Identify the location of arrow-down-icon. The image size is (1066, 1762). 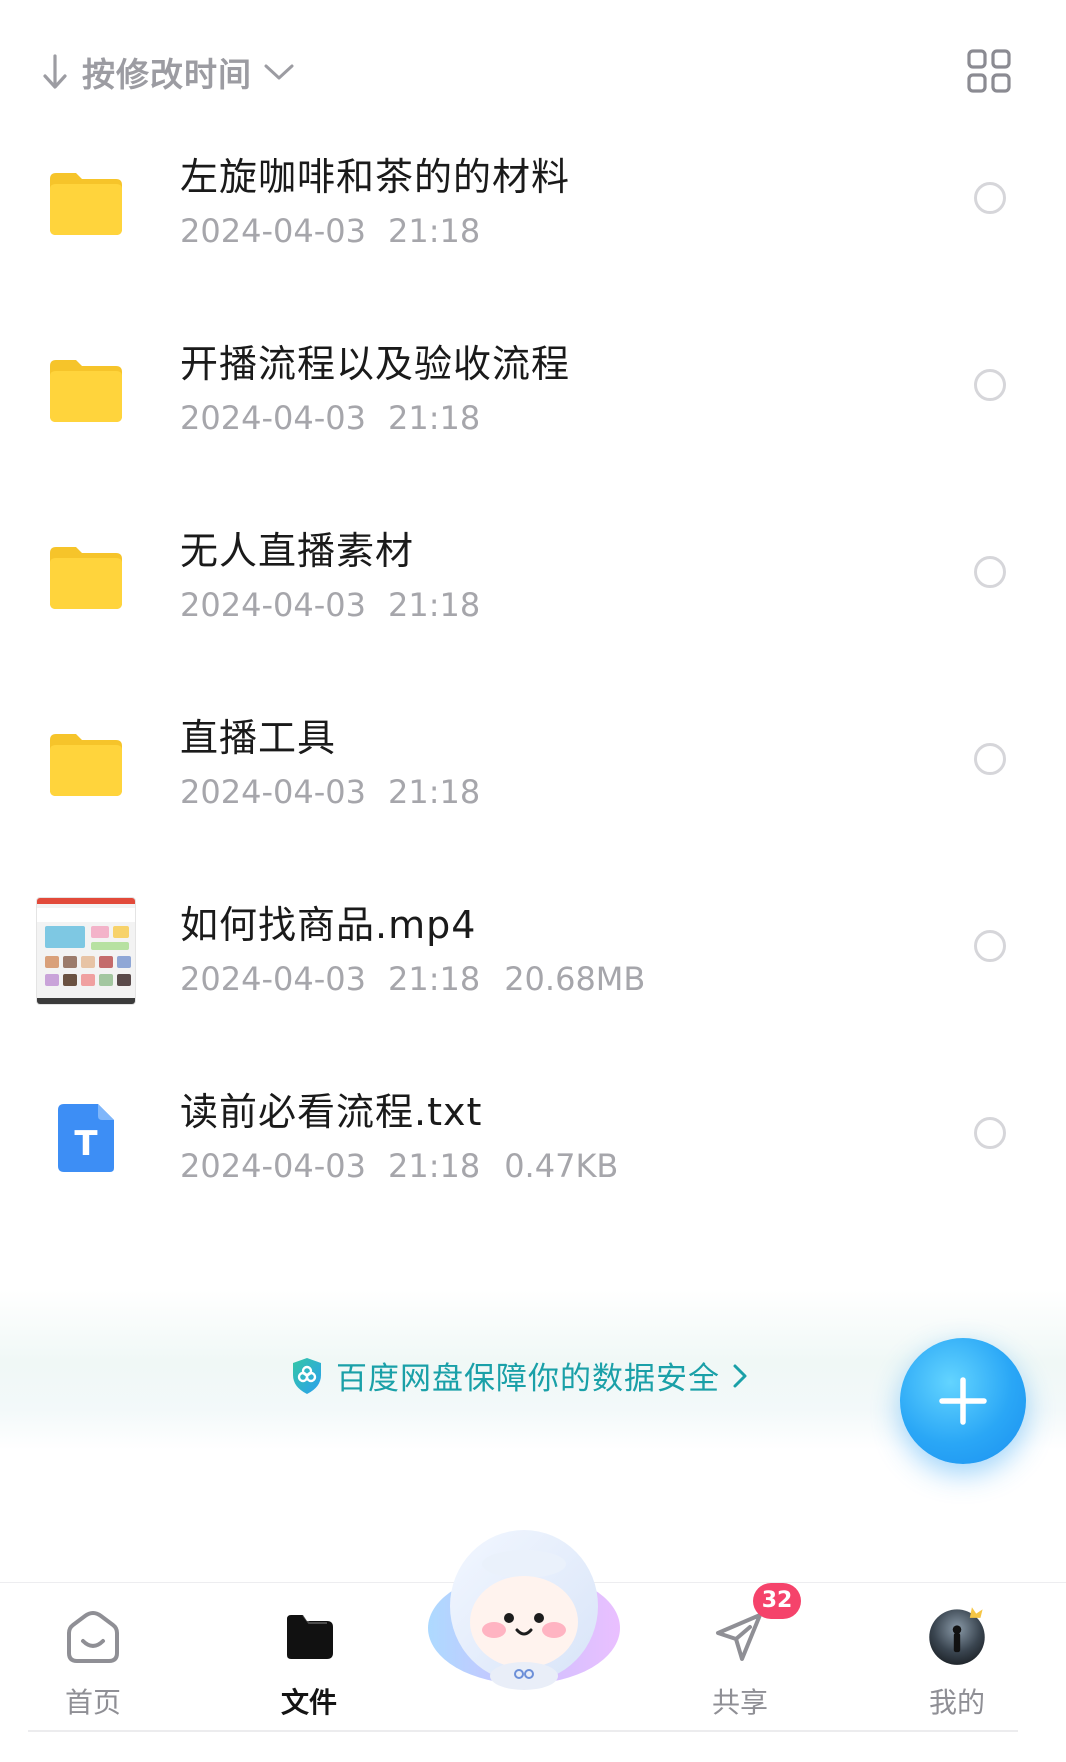
(55, 71).